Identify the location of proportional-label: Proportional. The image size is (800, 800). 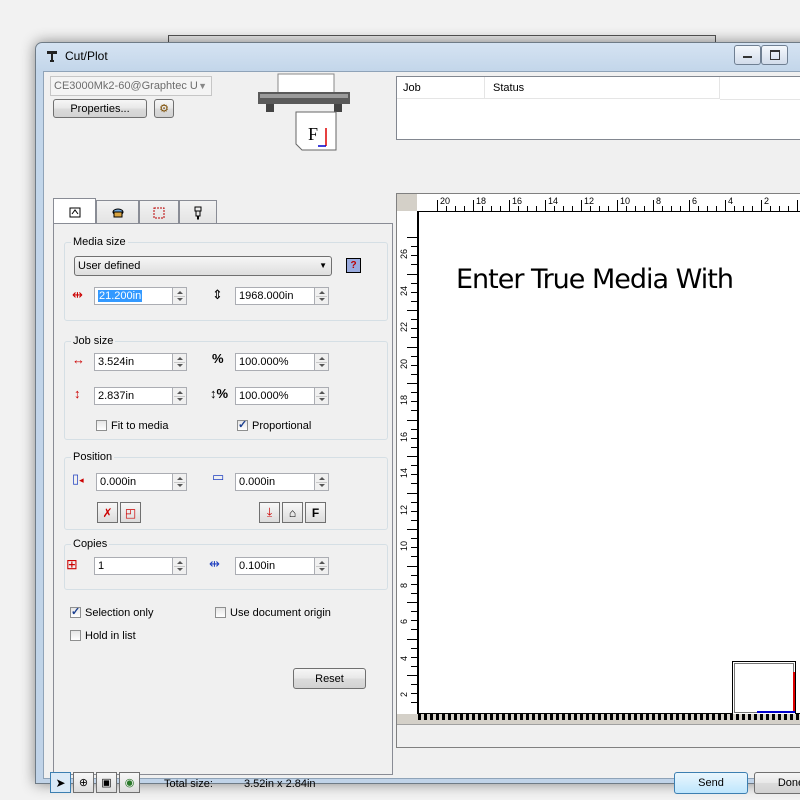
(282, 426).